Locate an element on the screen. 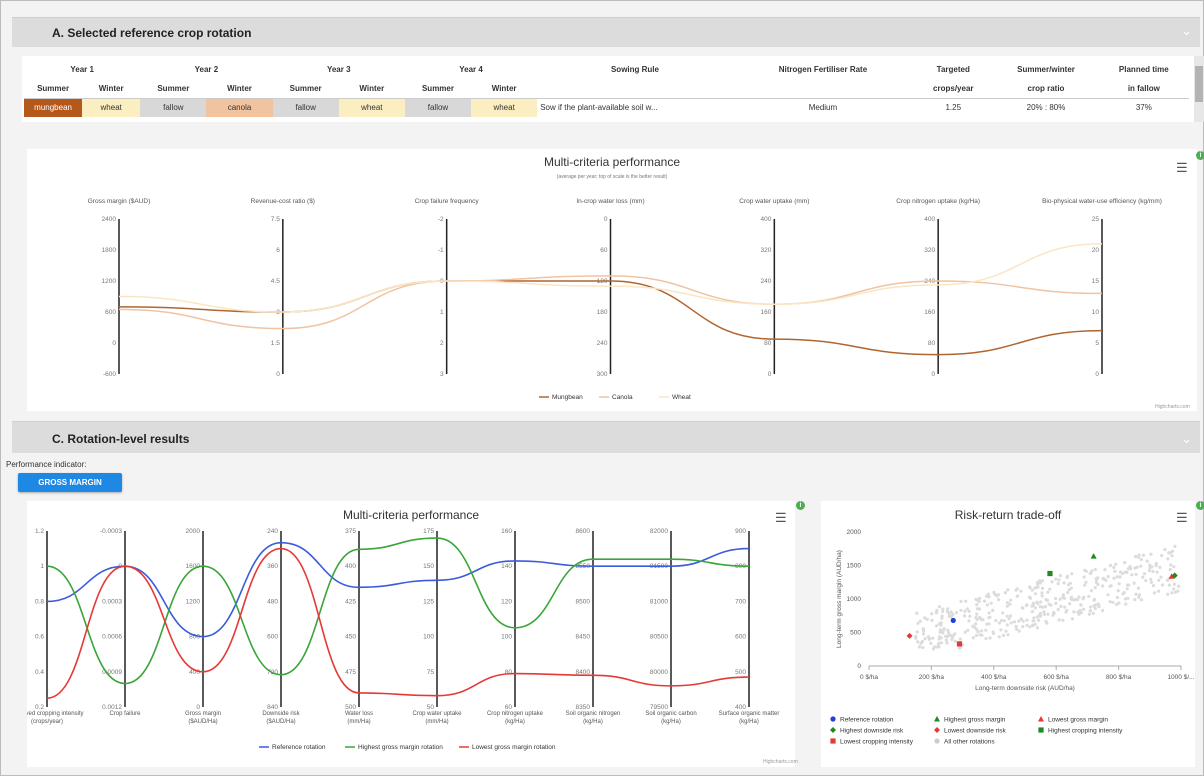 Image resolution: width=1204 pixels, height=776 pixels. legend-item: Wheat is located at coordinates (681, 397).